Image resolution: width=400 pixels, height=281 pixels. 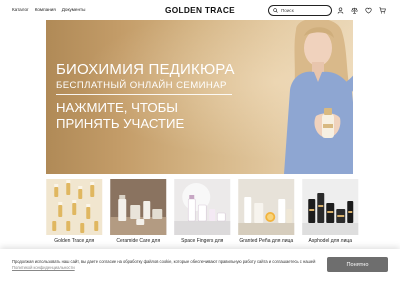 I want to click on banner-cta: НАЖМИТЕ, ЧТОБЫ ПРИНЯТЬ УЧАСТИЕ, so click(x=120, y=115).